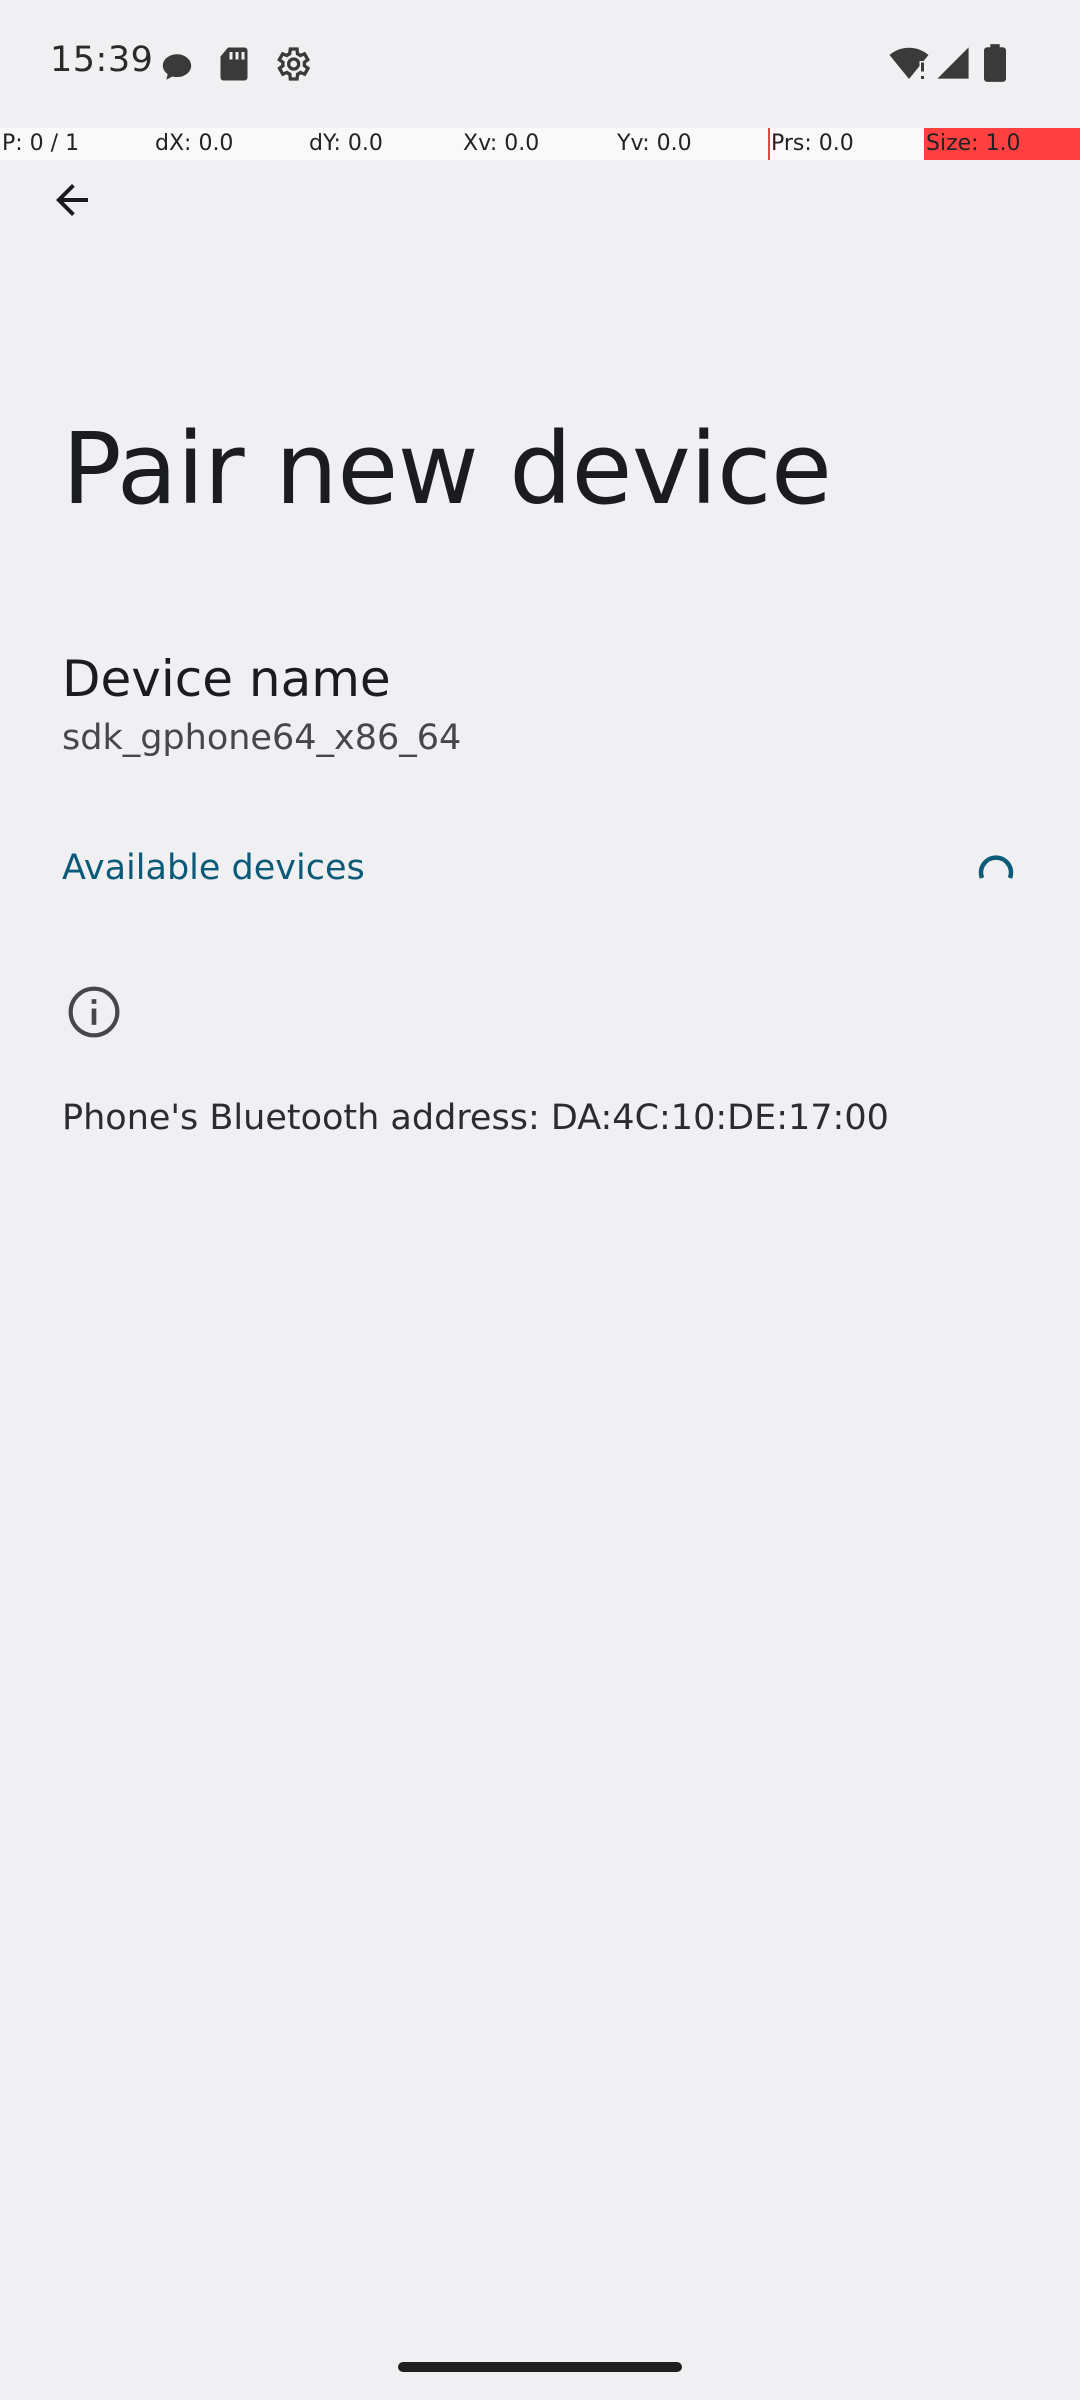  Describe the element at coordinates (94, 1012) in the screenshot. I see `info-icon` at that location.